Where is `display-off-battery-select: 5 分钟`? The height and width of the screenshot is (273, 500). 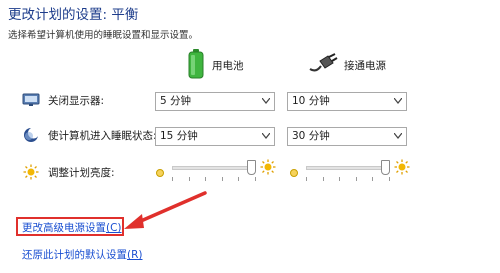 display-off-battery-select: 5 分钟 is located at coordinates (215, 101).